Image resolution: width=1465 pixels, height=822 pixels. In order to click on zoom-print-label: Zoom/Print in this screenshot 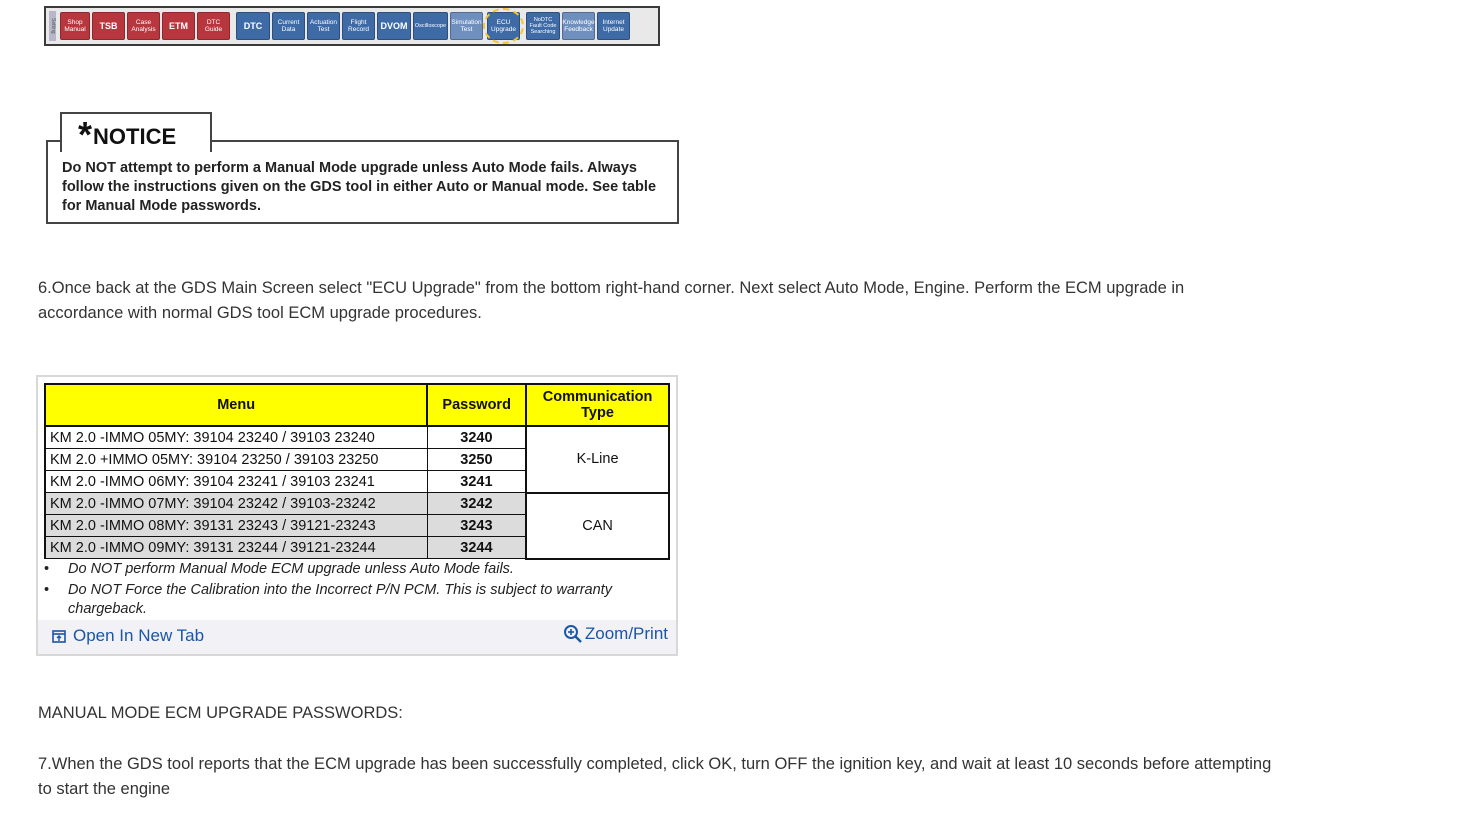, I will do `click(626, 633)`.